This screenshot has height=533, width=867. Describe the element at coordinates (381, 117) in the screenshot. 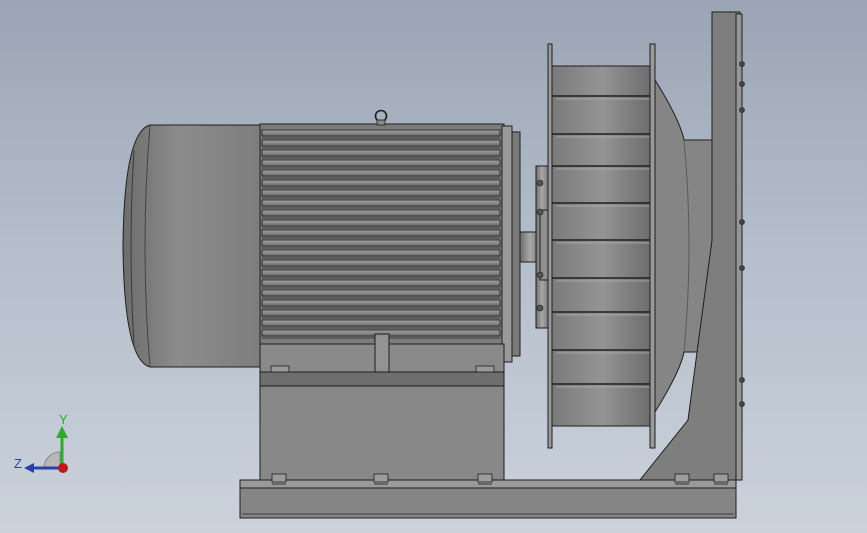

I see `lifting-eye` at that location.